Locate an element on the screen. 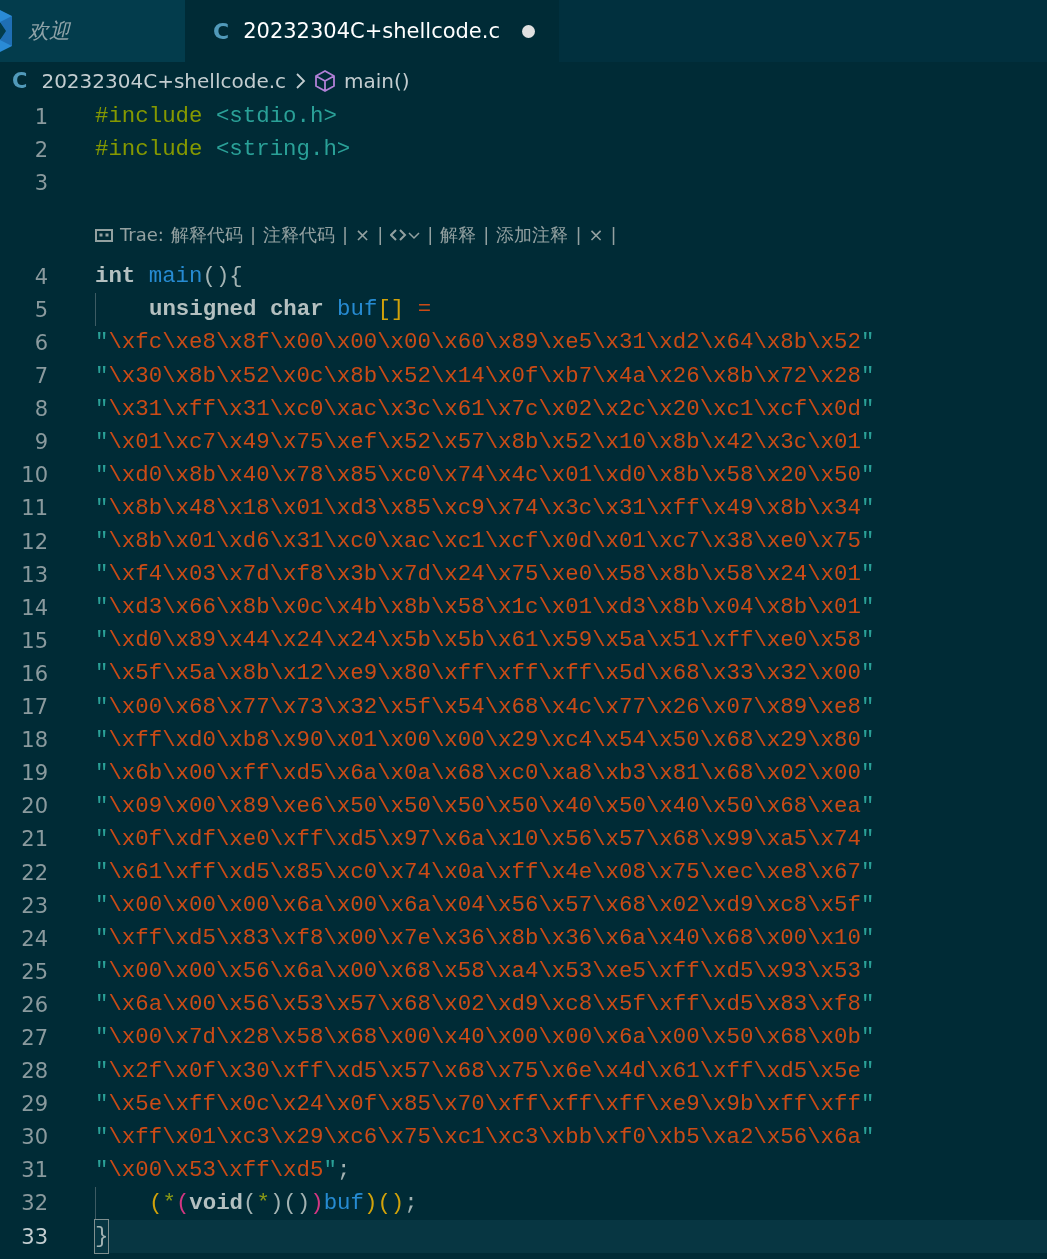 This screenshot has height=1259, width=1047. code-line: "\xd0\x8b\x40\x78\x85\xc0\x74\x4c\x01\xd0\x8b\x58\x20\x50" is located at coordinates (485, 475).